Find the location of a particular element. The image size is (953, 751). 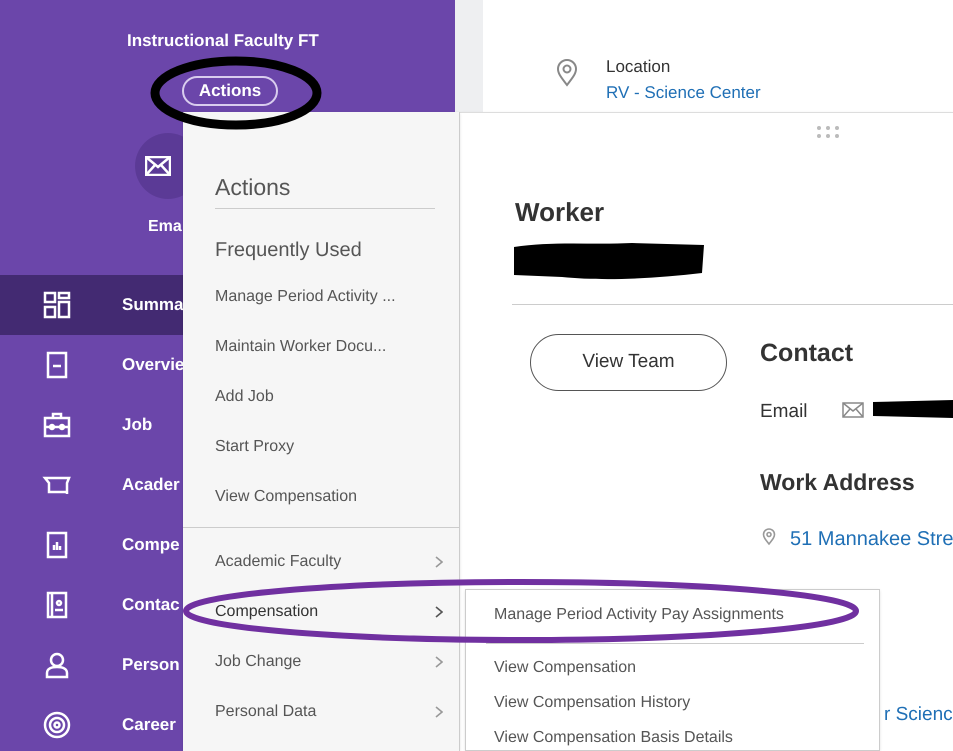

job-profile-text: Instructional Faculty FT is located at coordinates (223, 41).